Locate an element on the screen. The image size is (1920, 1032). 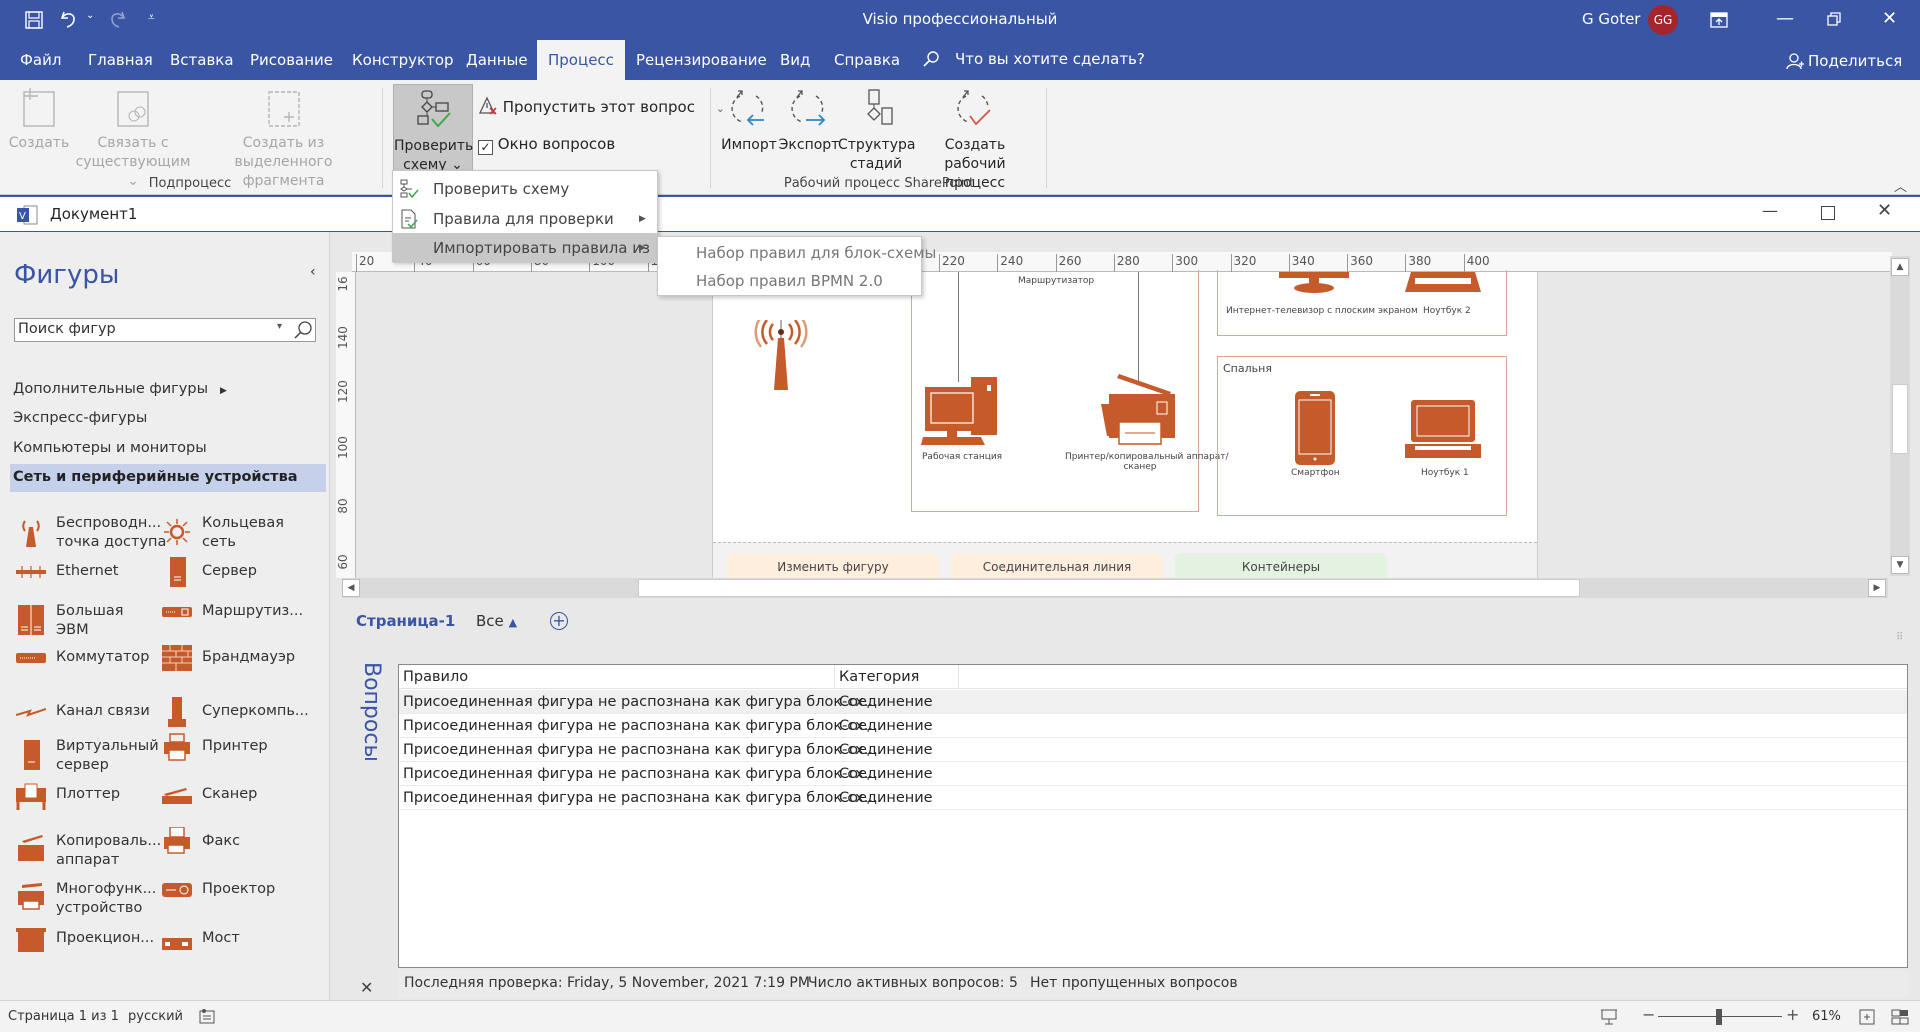
ignore-issue-button: Пропустить этот вопрос ⌄ is located at coordinates (601, 106).